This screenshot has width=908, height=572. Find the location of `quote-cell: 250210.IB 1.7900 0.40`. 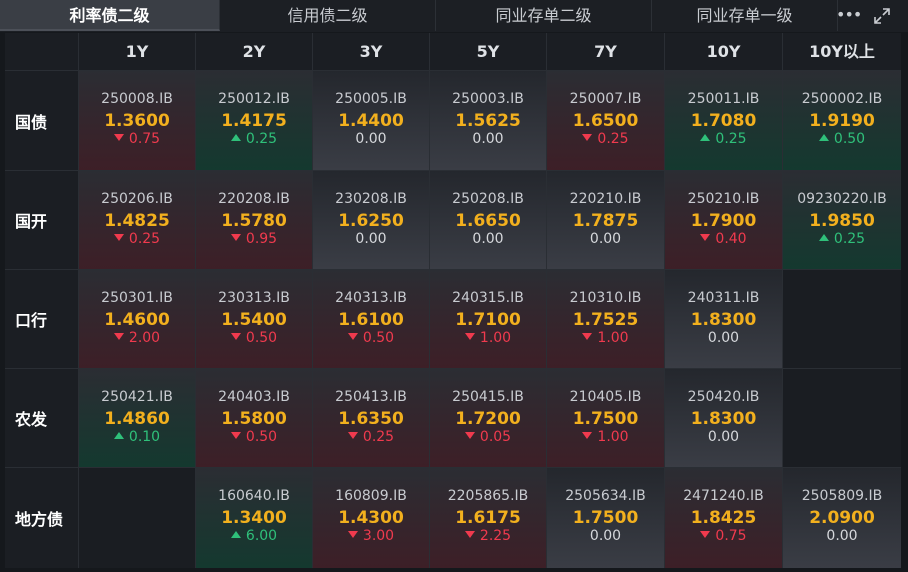

quote-cell: 250210.IB 1.7900 0.40 is located at coordinates (723, 219).